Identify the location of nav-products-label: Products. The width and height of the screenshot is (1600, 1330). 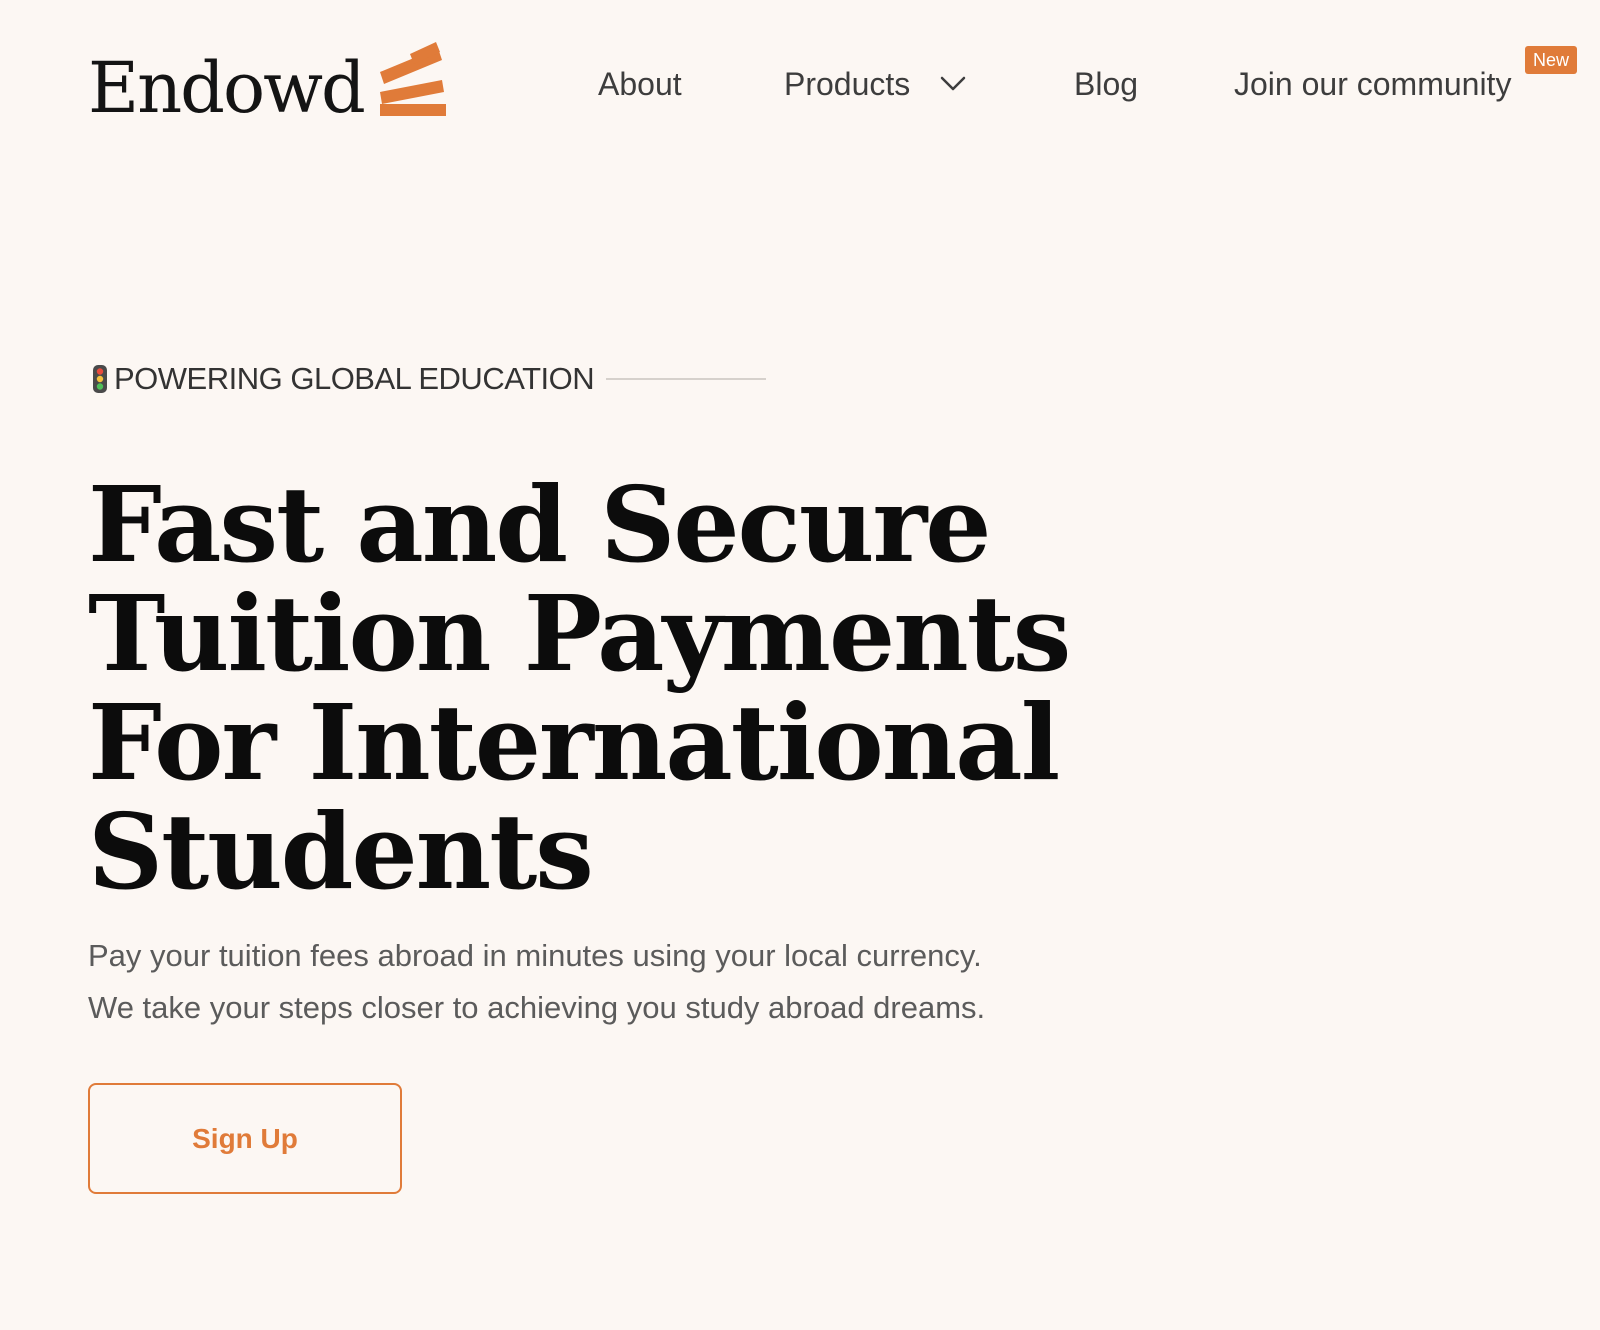
(847, 84).